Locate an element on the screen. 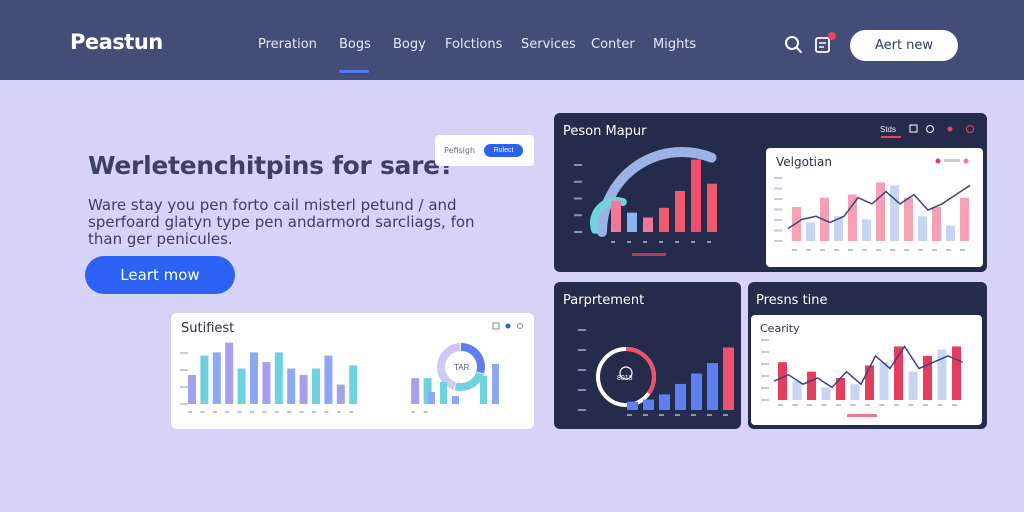 The image size is (1024, 512). learn-more-button: Leart mow is located at coordinates (160, 275).